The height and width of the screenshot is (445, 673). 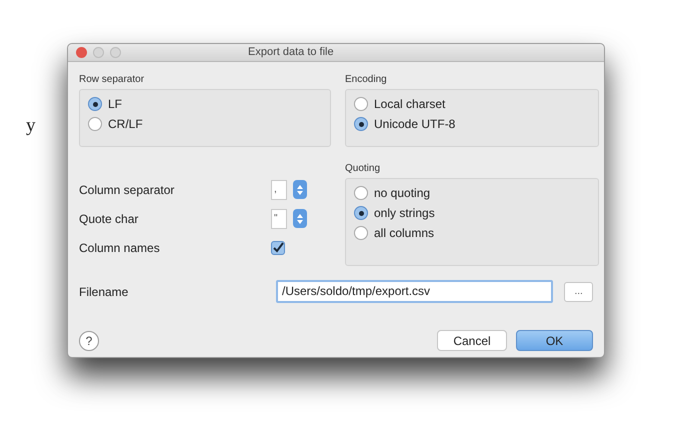 What do you see at coordinates (404, 213) in the screenshot?
I see `radio-label: only strings` at bounding box center [404, 213].